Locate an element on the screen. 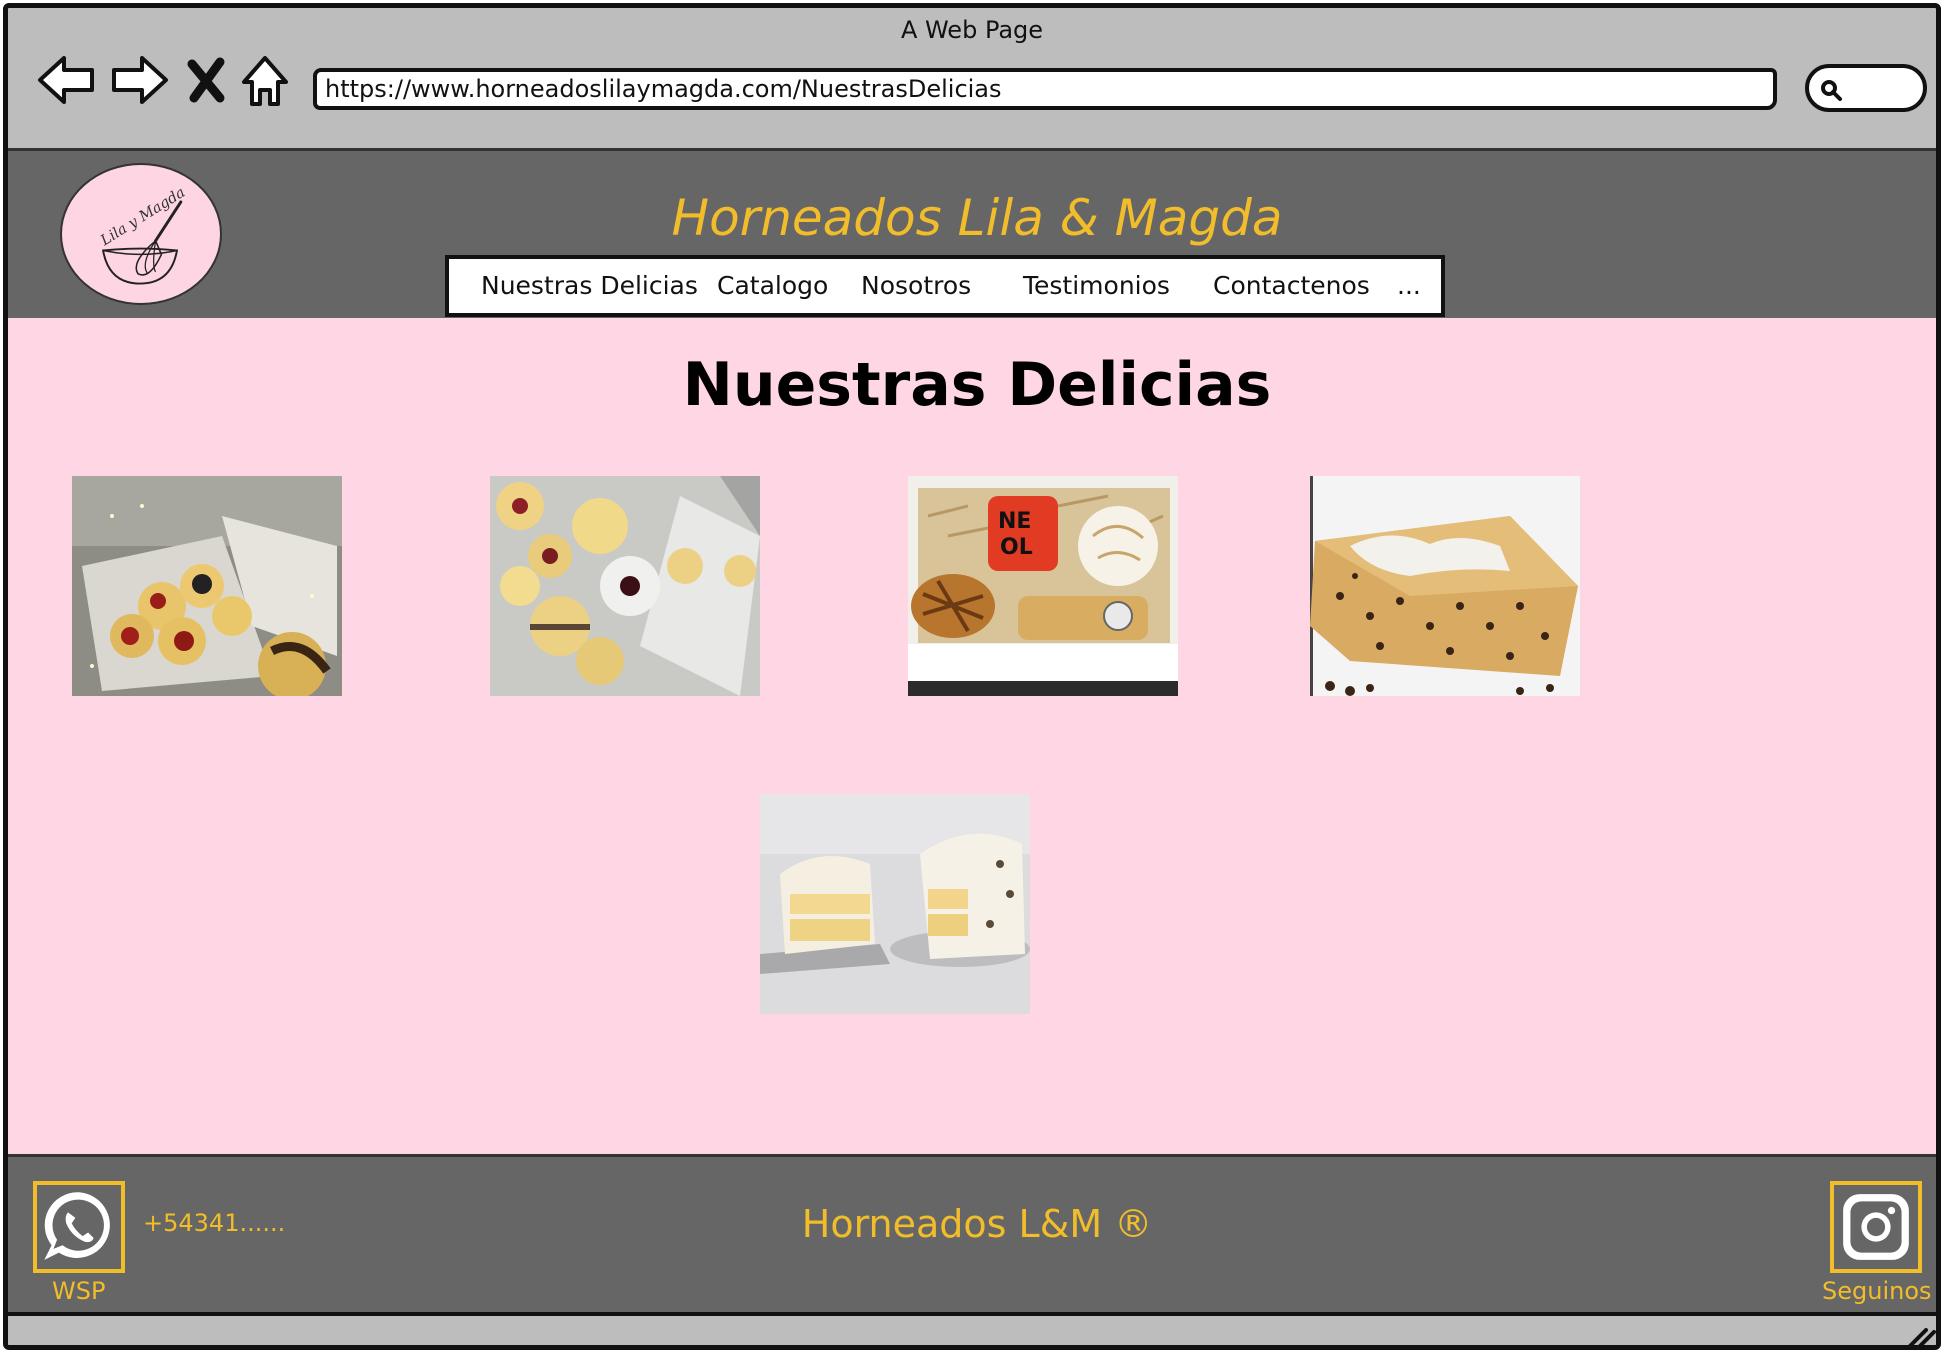  footer-brand: Horneados L&M ® is located at coordinates (977, 1224).